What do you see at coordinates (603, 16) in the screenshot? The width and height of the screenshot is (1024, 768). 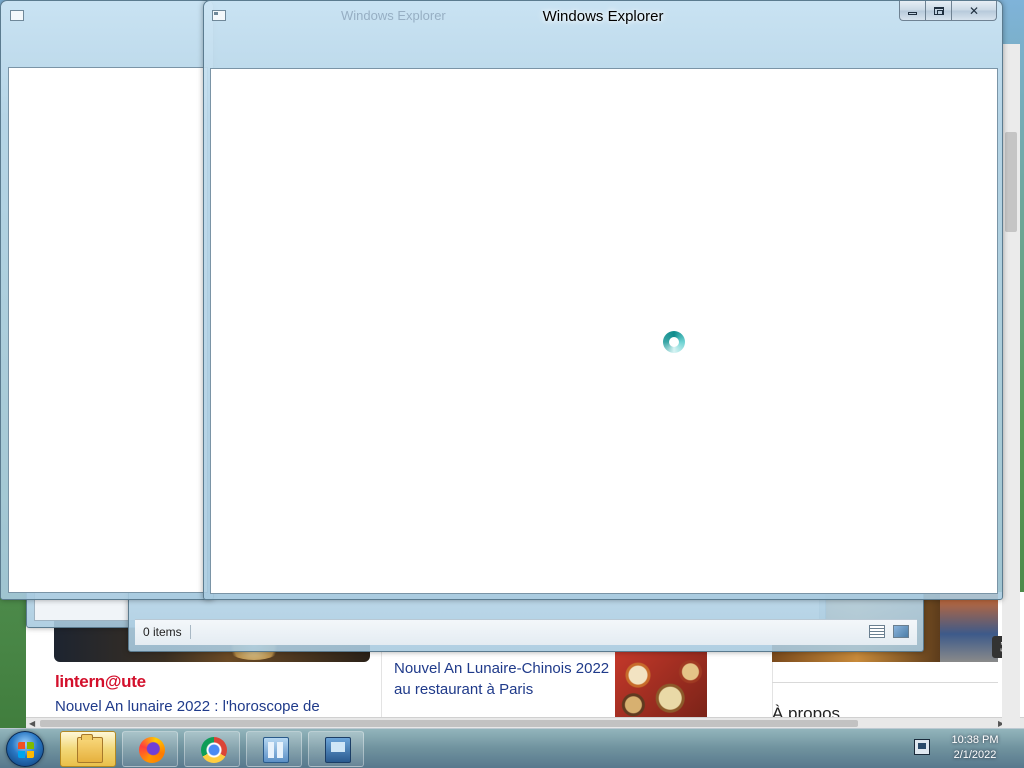 I see `window-title: Windows Explorer` at bounding box center [603, 16].